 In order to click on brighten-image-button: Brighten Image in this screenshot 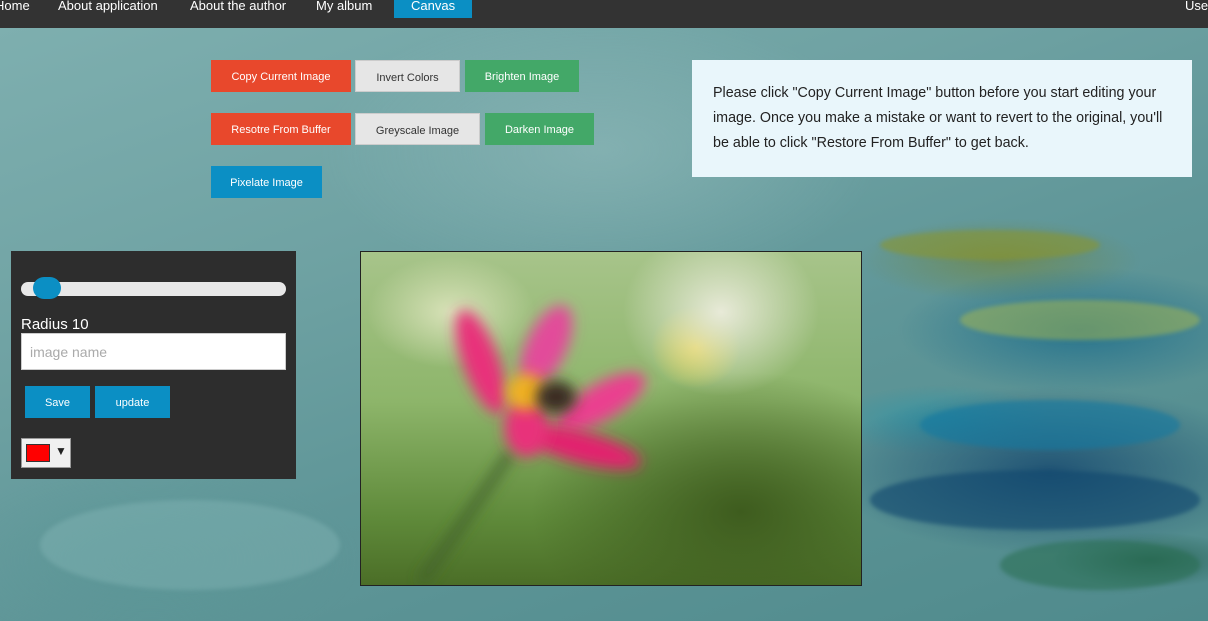, I will do `click(522, 76)`.